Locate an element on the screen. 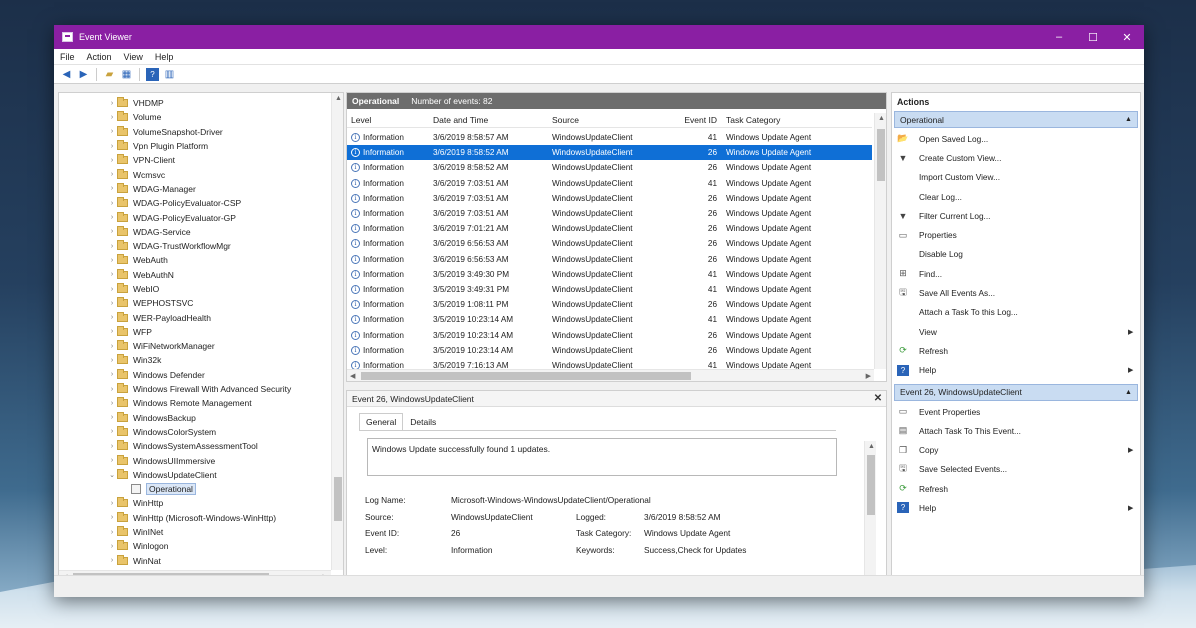  menu-help: Help is located at coordinates (164, 57).